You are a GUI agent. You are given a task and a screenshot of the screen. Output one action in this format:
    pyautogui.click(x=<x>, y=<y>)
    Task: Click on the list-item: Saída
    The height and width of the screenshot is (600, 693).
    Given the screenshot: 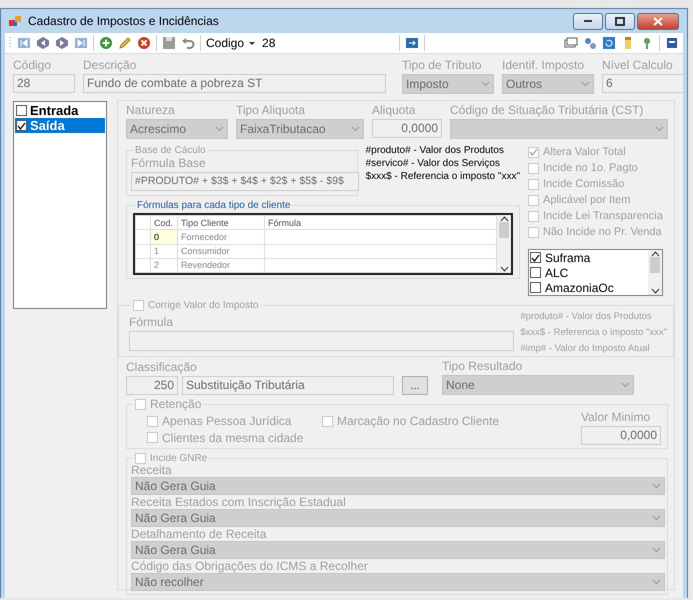 What is the action you would take?
    pyautogui.click(x=60, y=125)
    